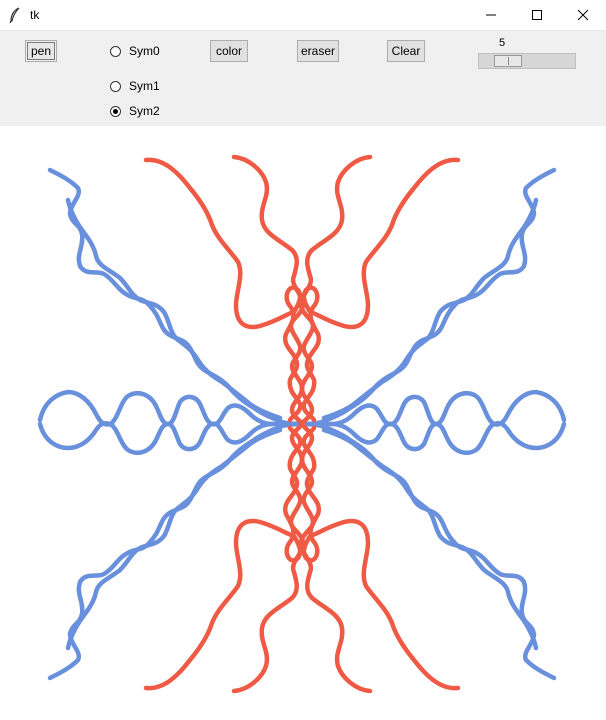 The width and height of the screenshot is (606, 720). I want to click on feather-icon, so click(15, 15).